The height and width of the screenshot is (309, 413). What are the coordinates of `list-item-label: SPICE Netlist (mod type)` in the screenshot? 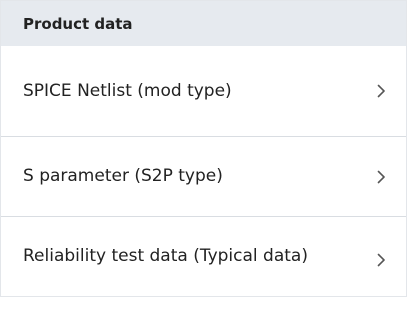 It's located at (127, 90).